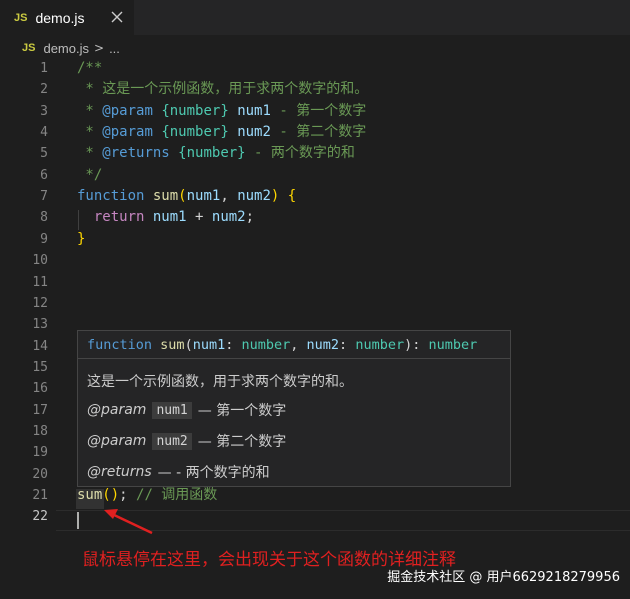  I want to click on annotation-arrow-icon, so click(128, 522).